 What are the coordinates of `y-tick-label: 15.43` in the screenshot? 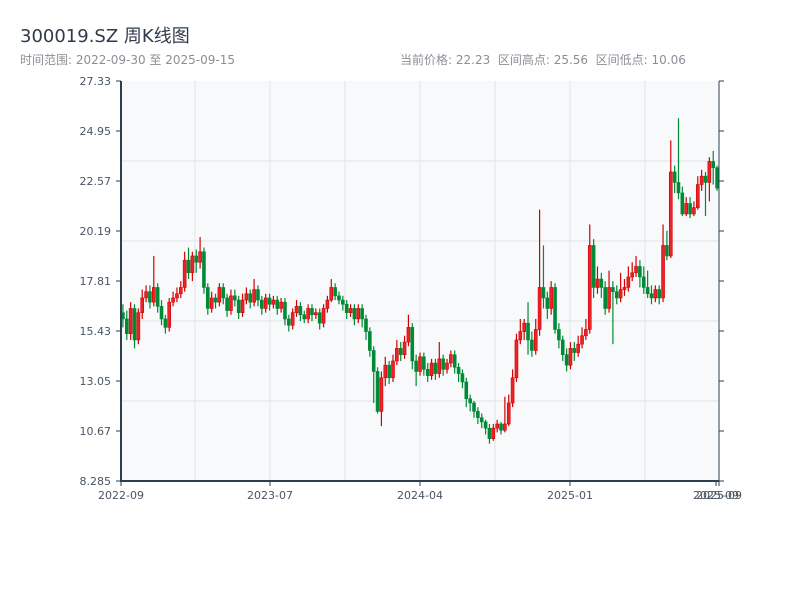 It's located at (96, 331).